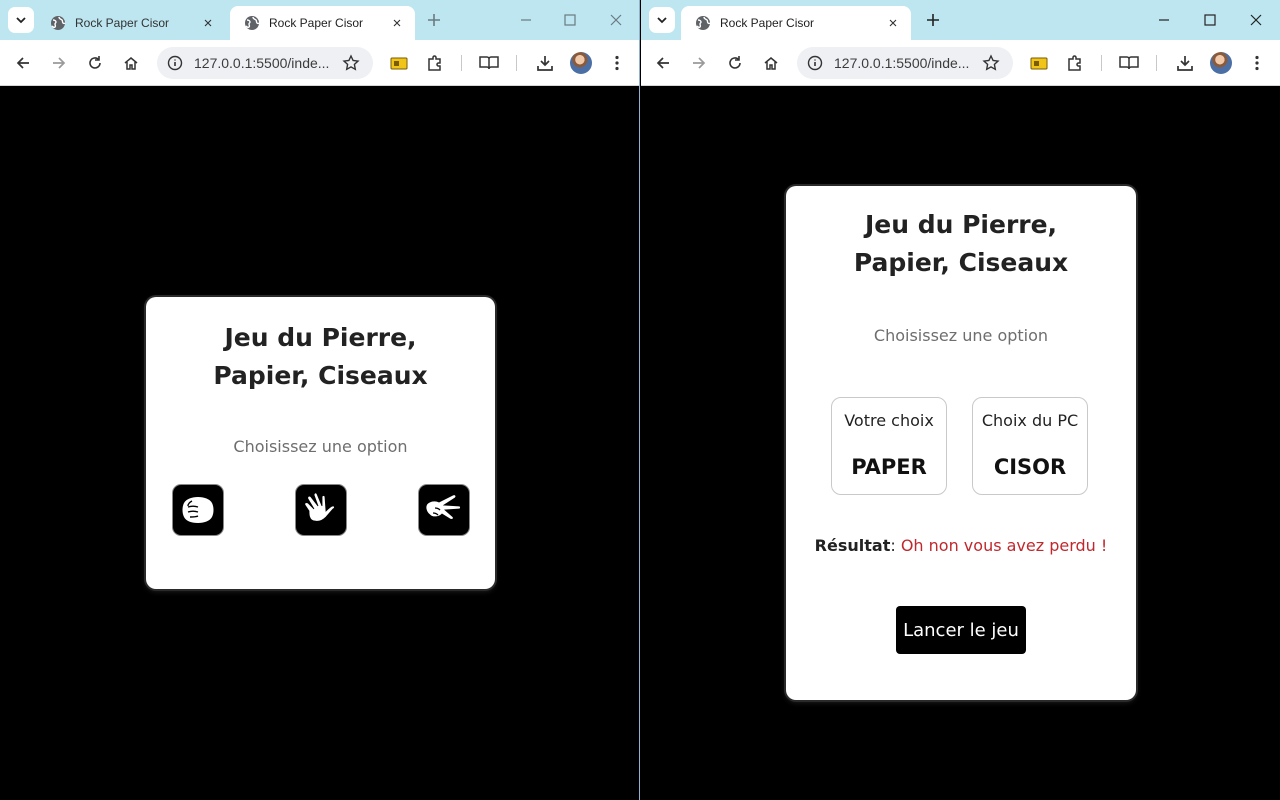  What do you see at coordinates (852, 545) in the screenshot?
I see `result-label: Résultat` at bounding box center [852, 545].